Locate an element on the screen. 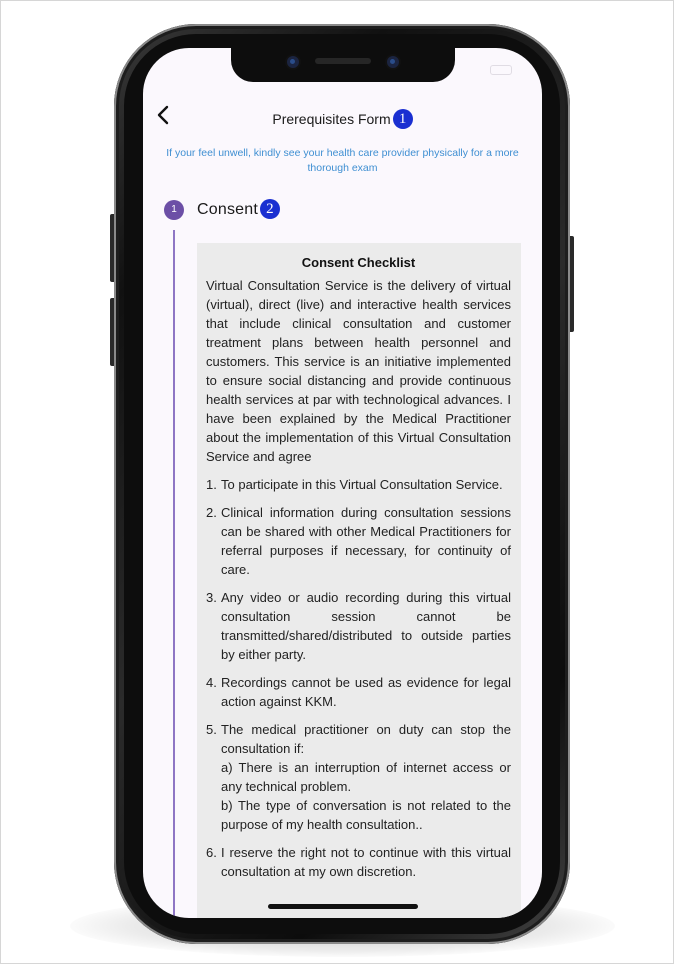 This screenshot has height=964, width=674. annotation-badge-2: 2 is located at coordinates (270, 209).